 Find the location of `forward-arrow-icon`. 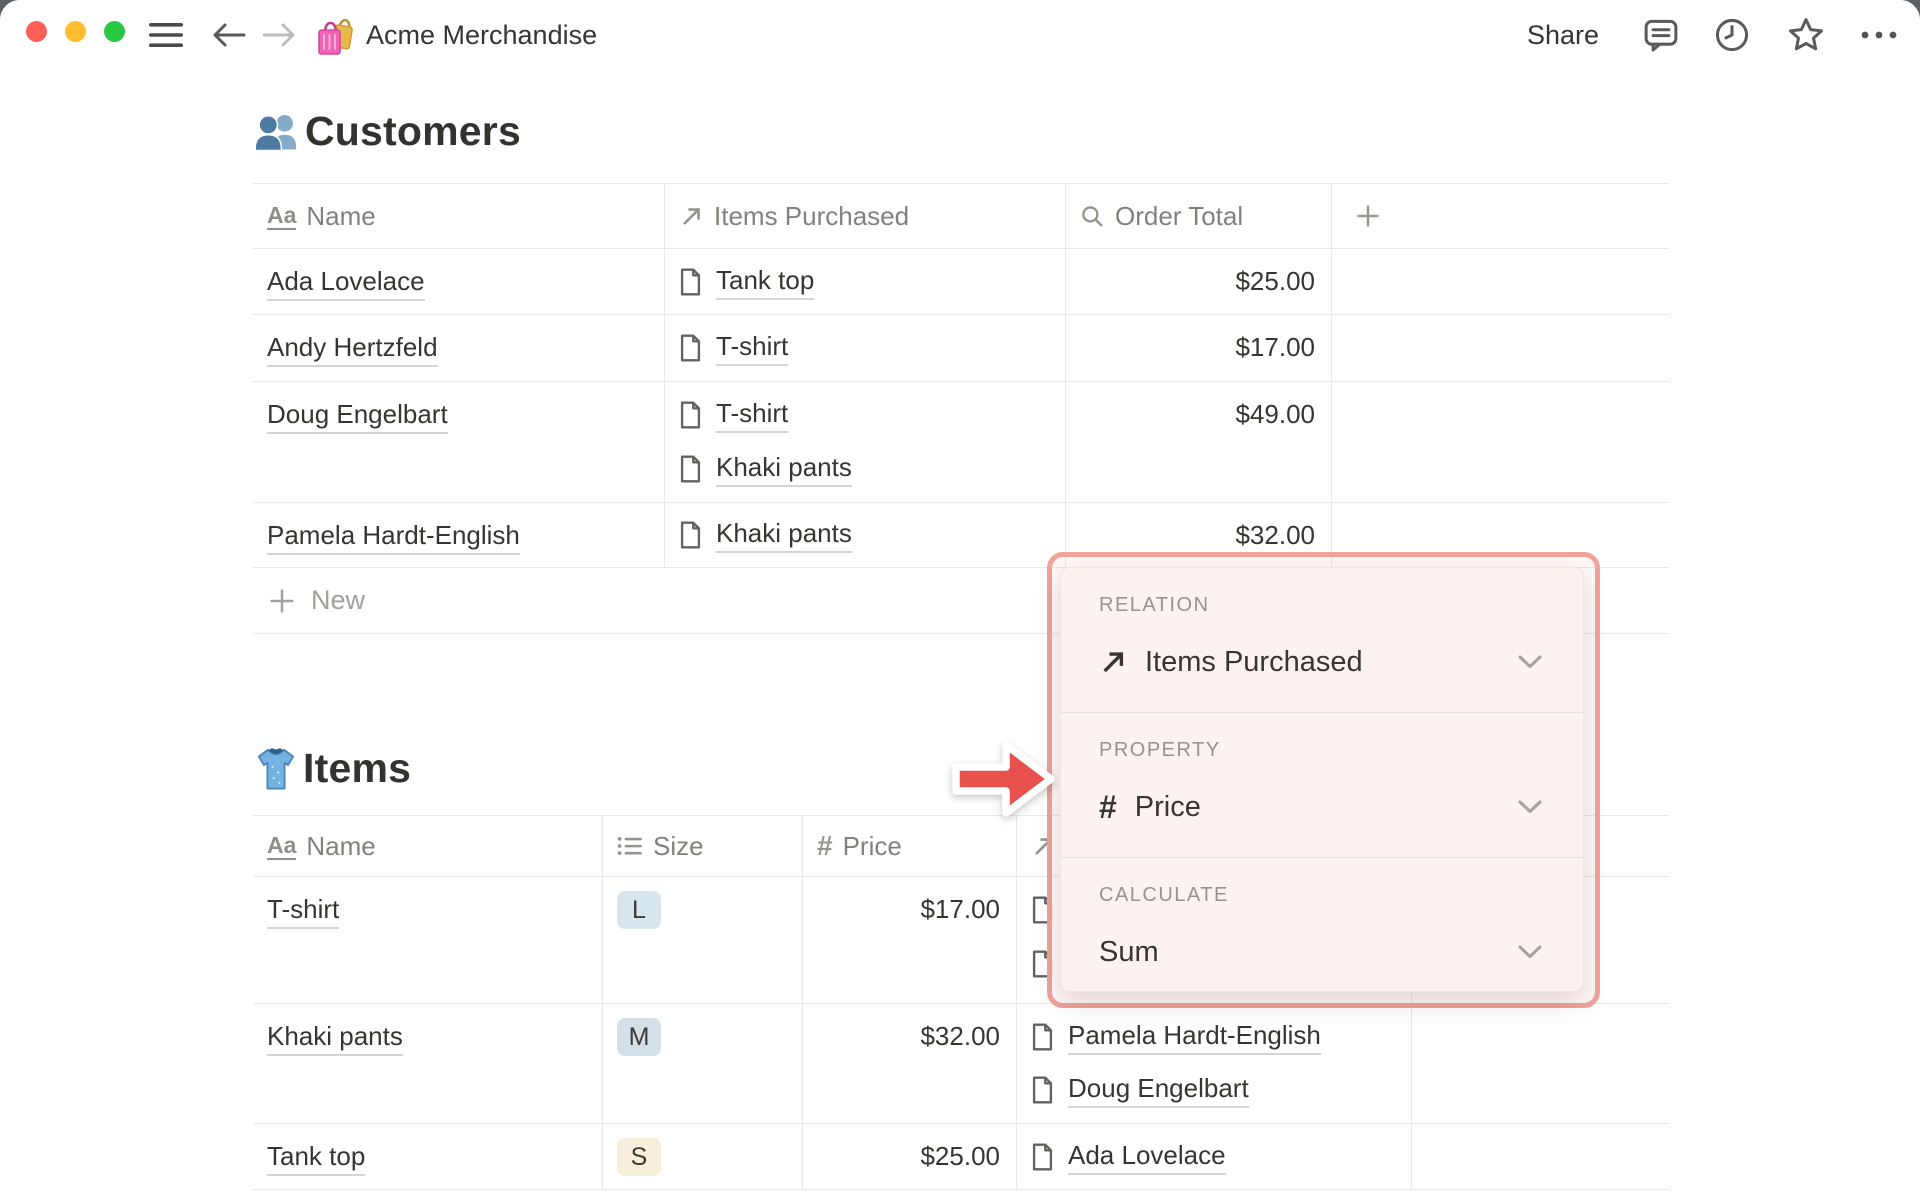

forward-arrow-icon is located at coordinates (278, 35).